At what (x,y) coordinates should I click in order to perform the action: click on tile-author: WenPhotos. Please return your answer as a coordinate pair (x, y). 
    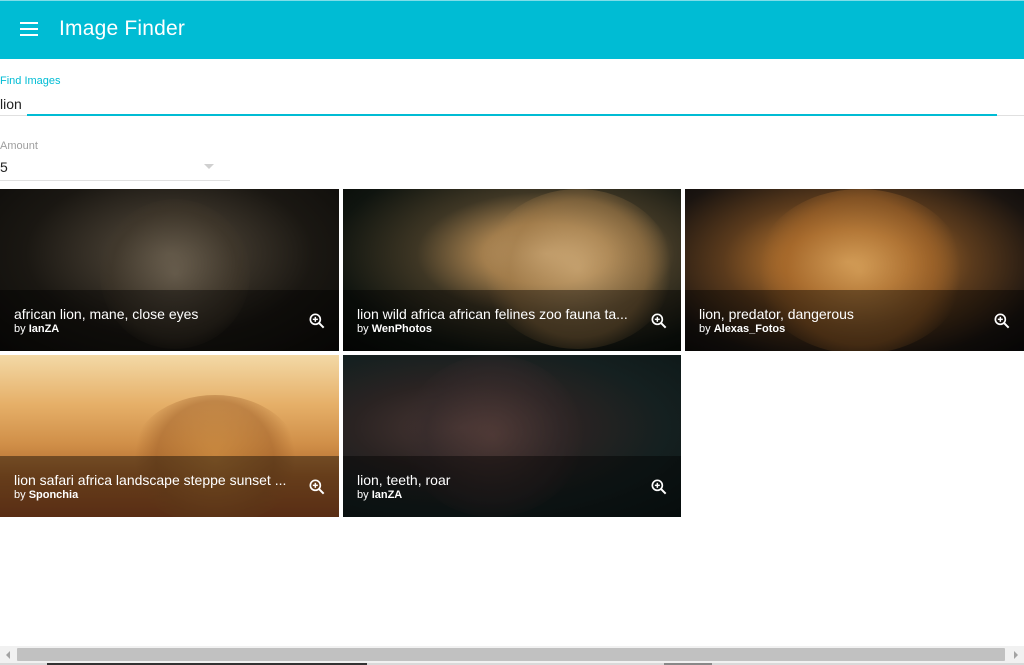
    Looking at the image, I should click on (401, 329).